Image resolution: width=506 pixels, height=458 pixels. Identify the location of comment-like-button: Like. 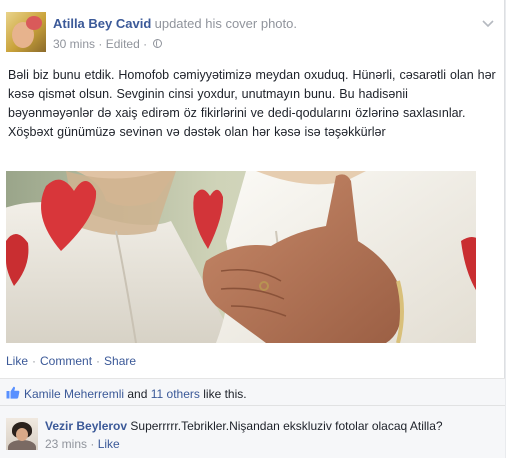
(109, 444).